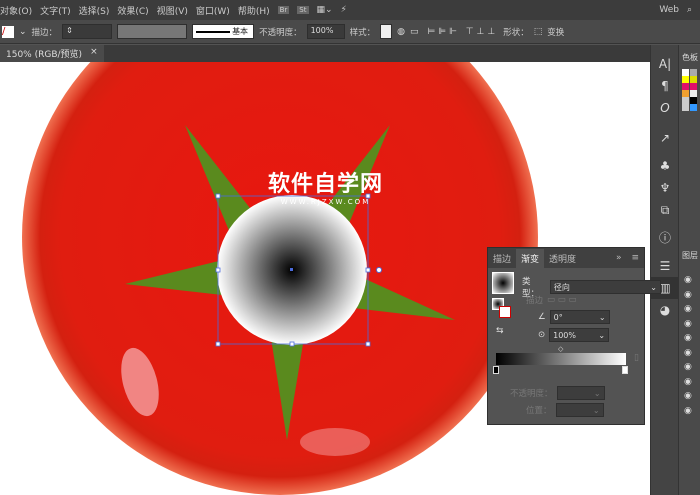  What do you see at coordinates (665, 266) in the screenshot?
I see `stroke-panel-icon: ☰` at bounding box center [665, 266].